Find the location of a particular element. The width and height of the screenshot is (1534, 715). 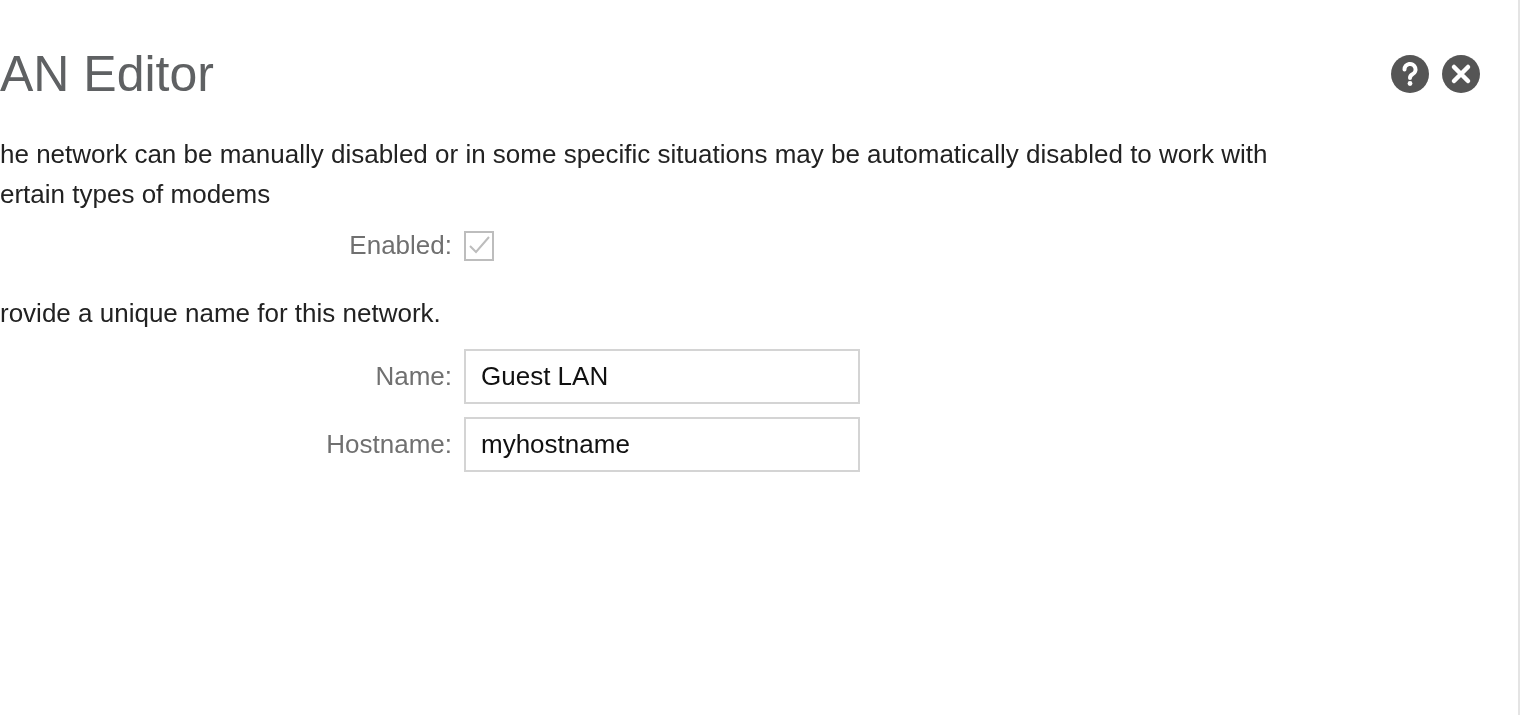

section-description: he network can be manually disabled or in some specific situations may be automatically disabled to work with ertain types of modems is located at coordinates (634, 174).